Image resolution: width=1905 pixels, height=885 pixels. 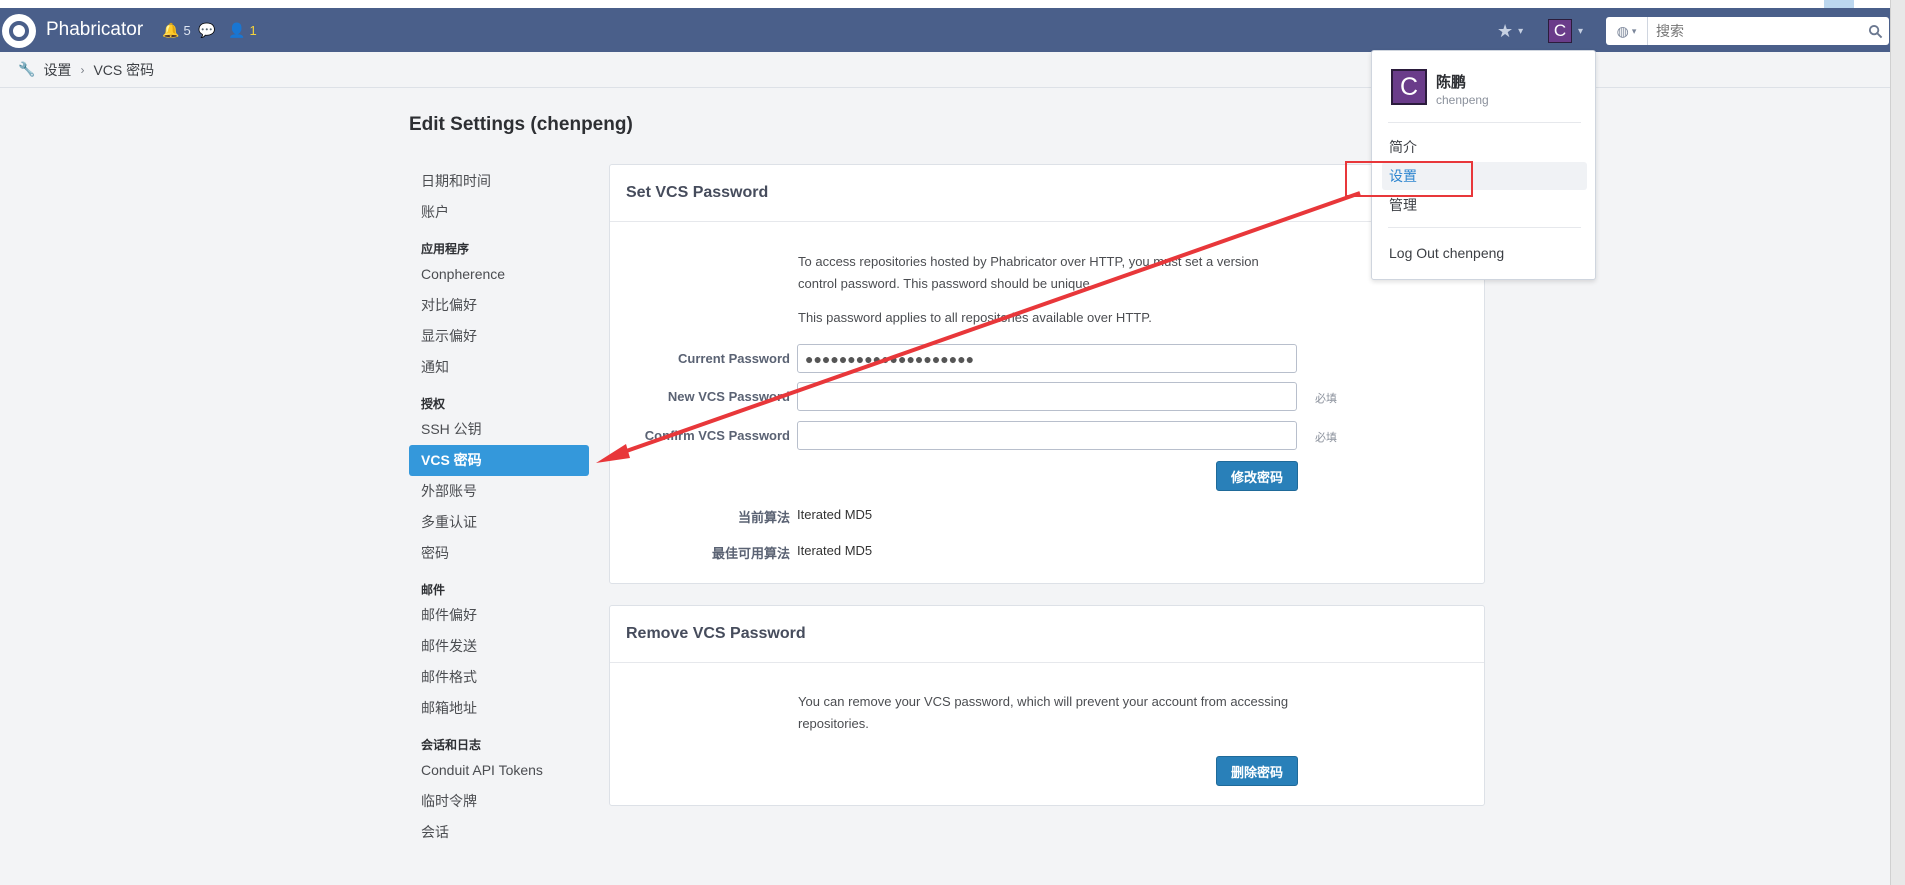 What do you see at coordinates (945, 30) in the screenshot?
I see `top-navigation-bar: Phabricator 🔔 5 💬 👤 1 ★ ▾ C ▾ ◍ ▾` at bounding box center [945, 30].